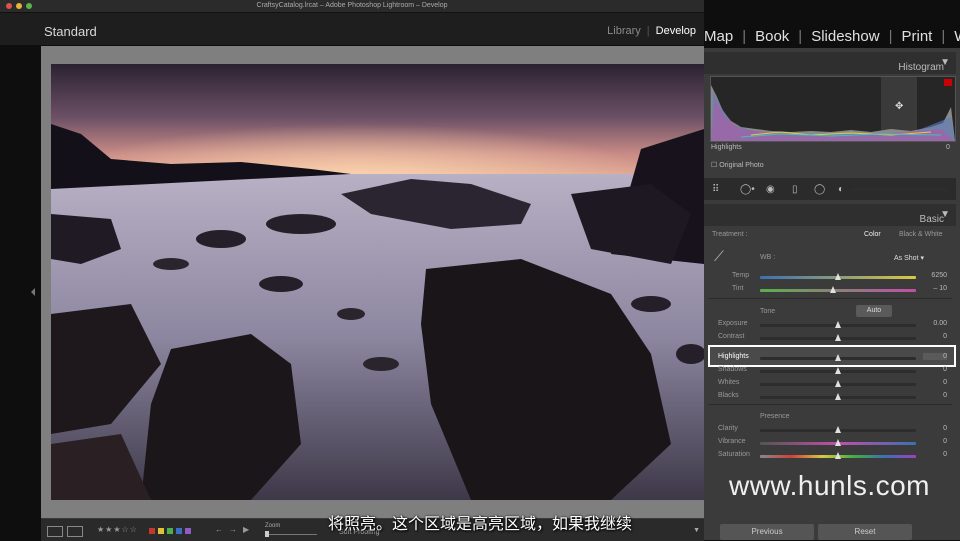 The height and width of the screenshot is (541, 960). I want to click on saturation-label: Saturation, so click(734, 454).